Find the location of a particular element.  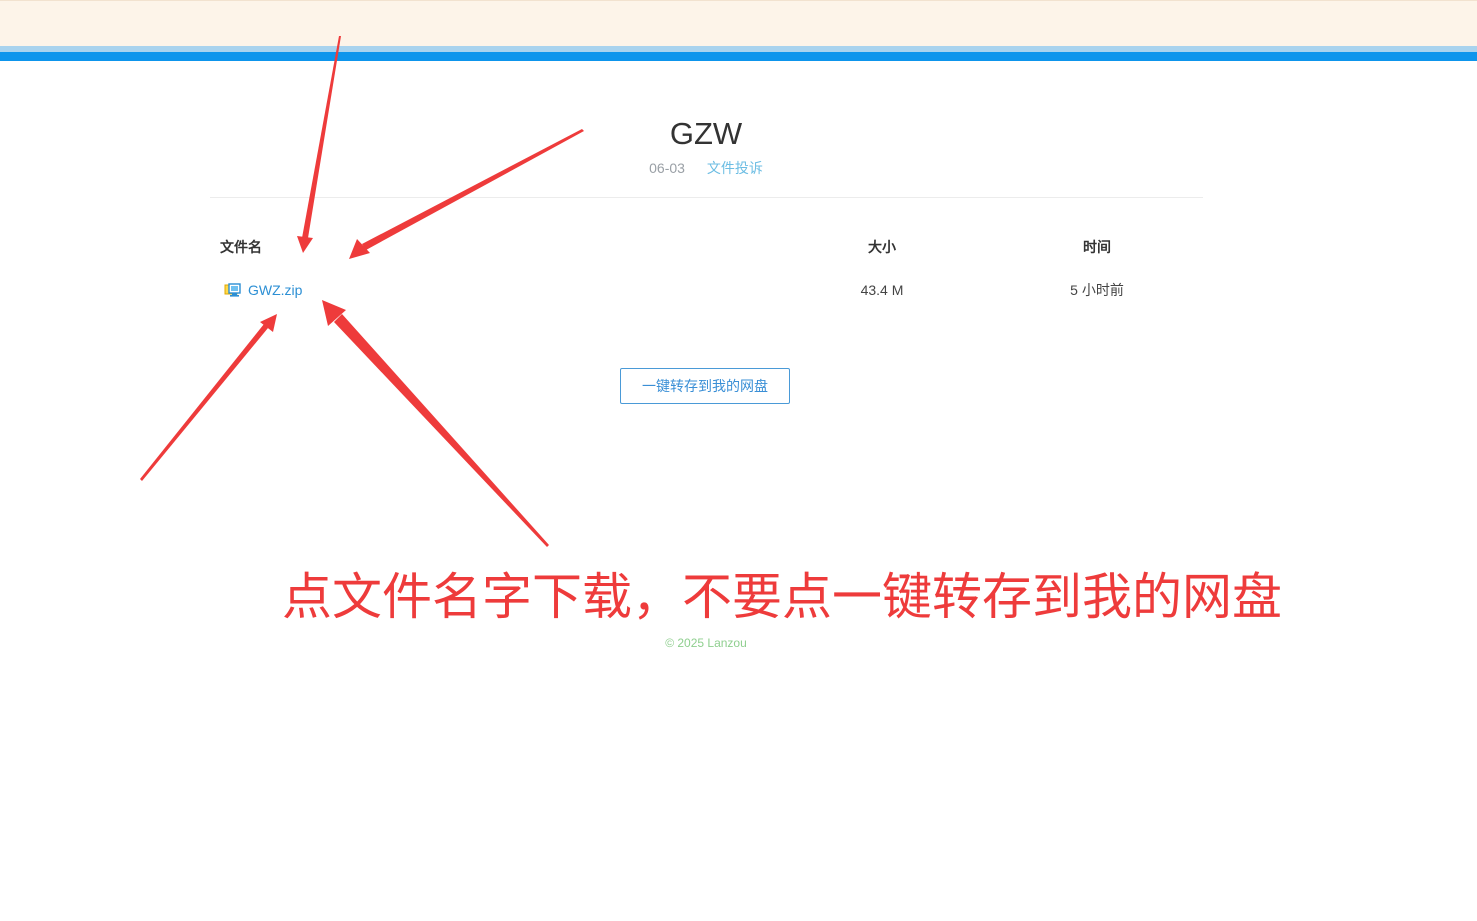

column-header-time: 时间 is located at coordinates (1097, 247).